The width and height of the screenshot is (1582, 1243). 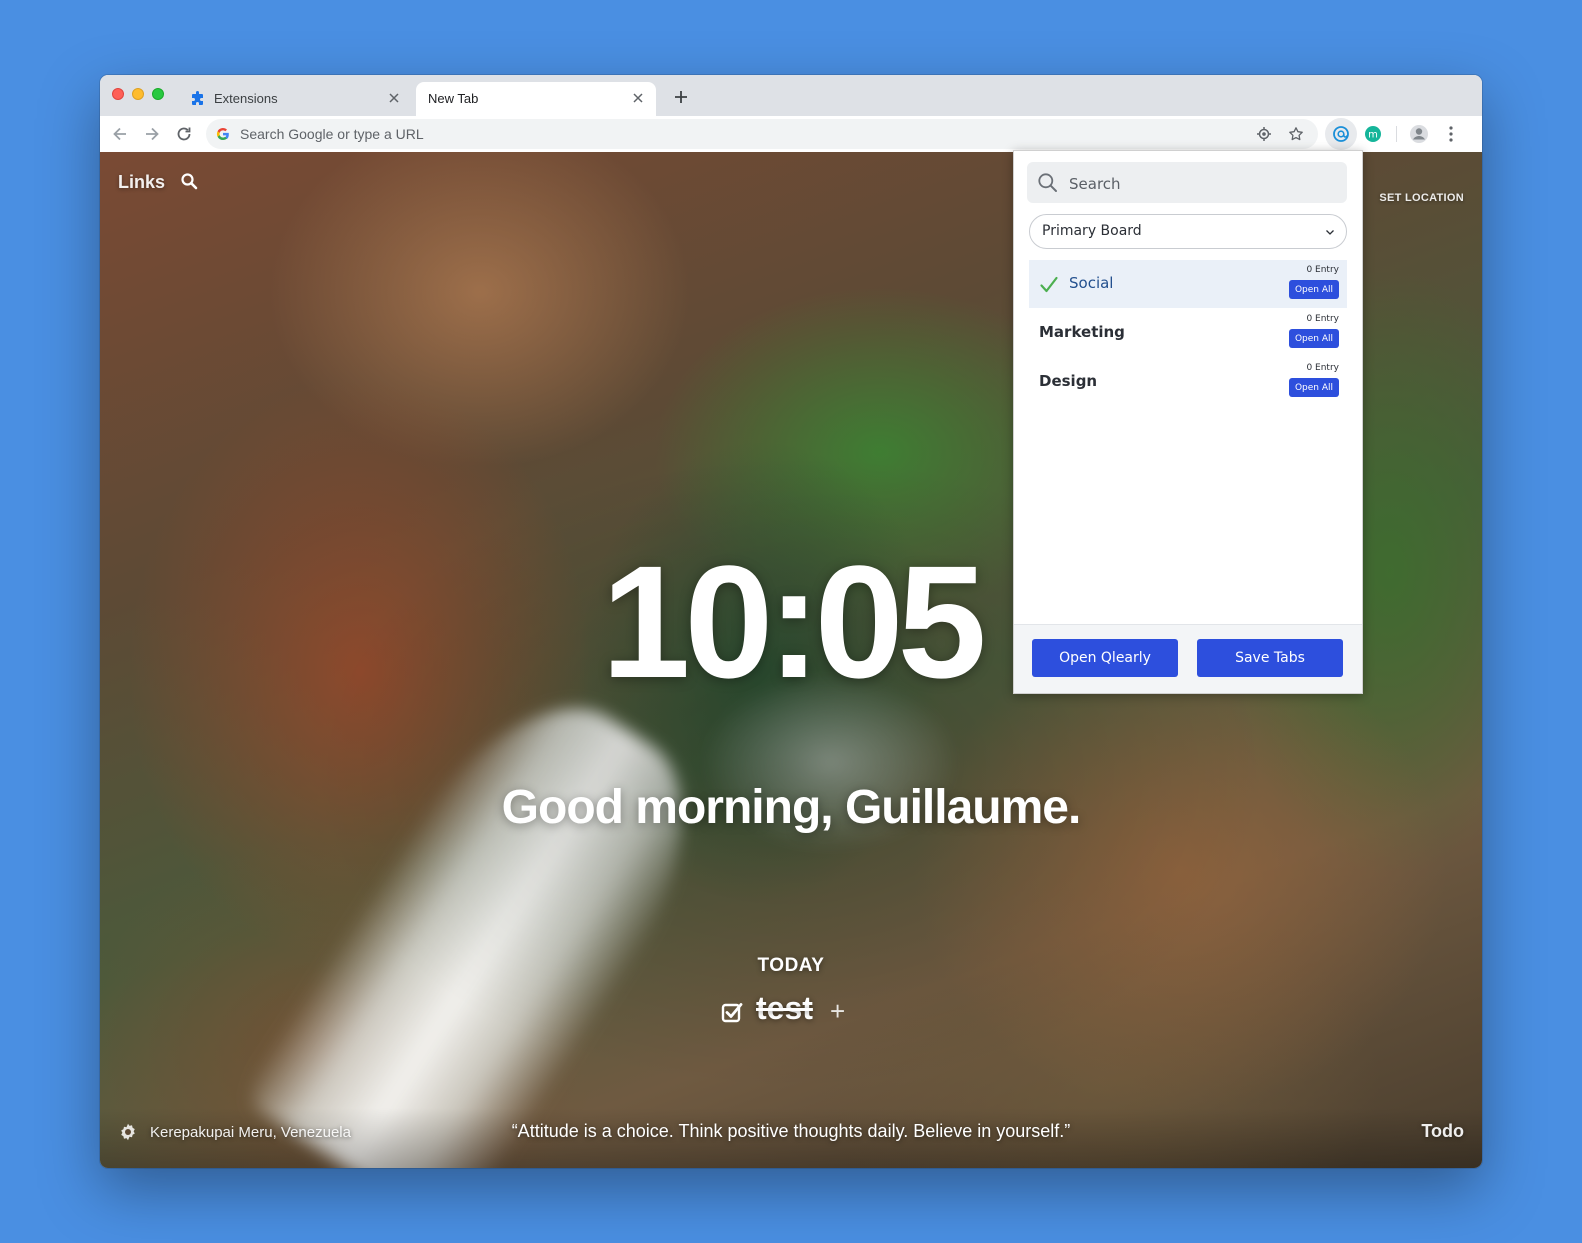 What do you see at coordinates (1188, 382) in the screenshot?
I see `collection-item-design: Design 0 Entry Open All` at bounding box center [1188, 382].